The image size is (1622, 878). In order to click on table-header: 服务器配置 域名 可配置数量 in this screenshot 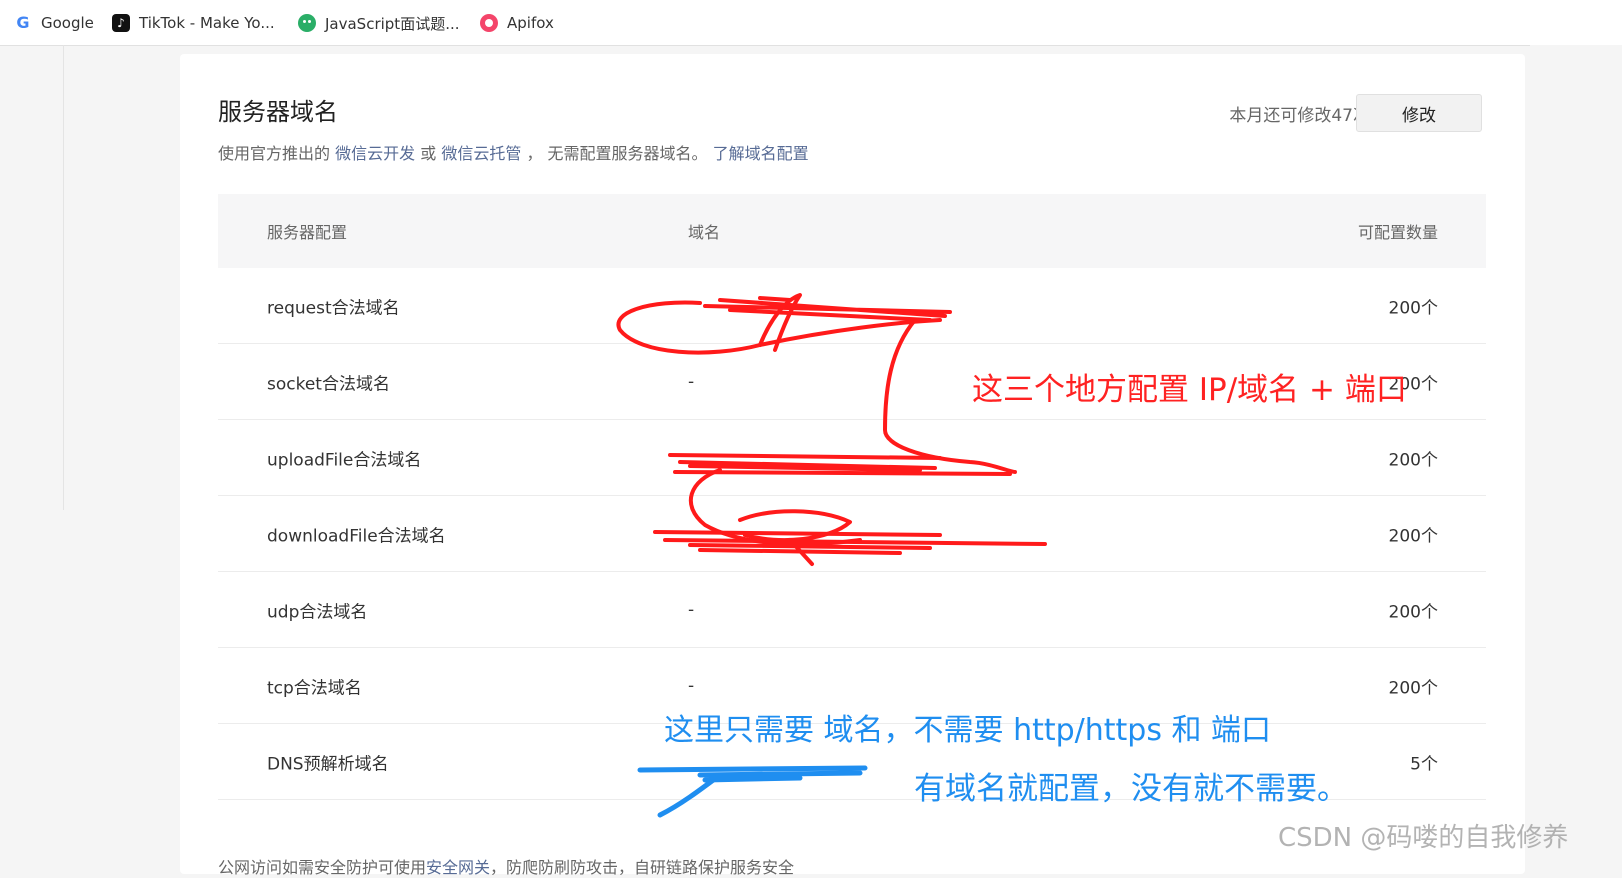, I will do `click(852, 231)`.